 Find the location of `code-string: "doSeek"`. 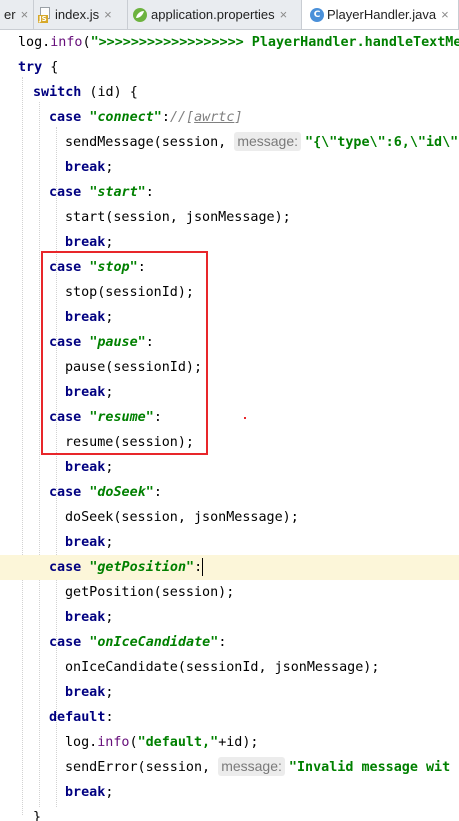

code-string: "doSeek" is located at coordinates (121, 492).